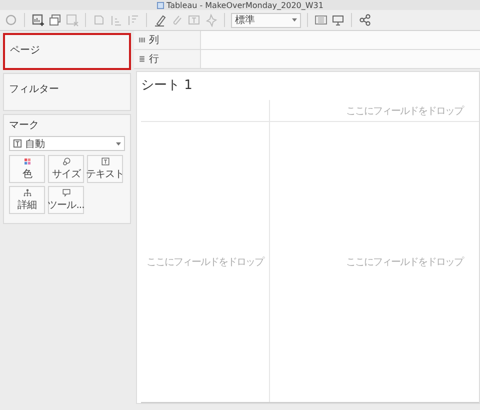 The height and width of the screenshot is (410, 480). I want to click on pages-card: ページ, so click(67, 51).